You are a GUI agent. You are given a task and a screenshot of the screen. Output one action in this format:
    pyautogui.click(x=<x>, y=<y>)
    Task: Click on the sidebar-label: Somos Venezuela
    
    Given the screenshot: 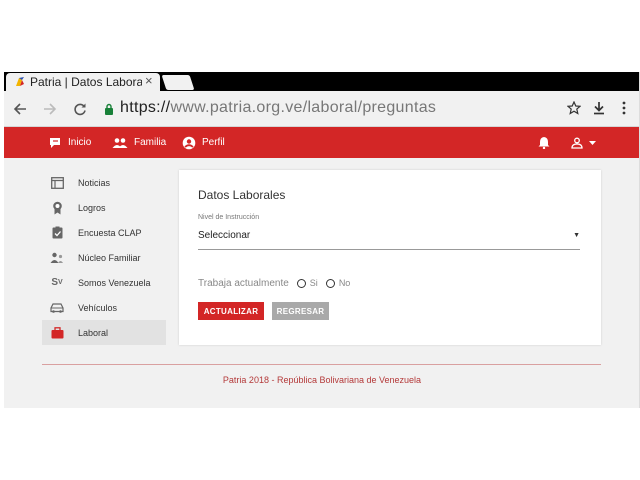 What is the action you would take?
    pyautogui.click(x=114, y=282)
    